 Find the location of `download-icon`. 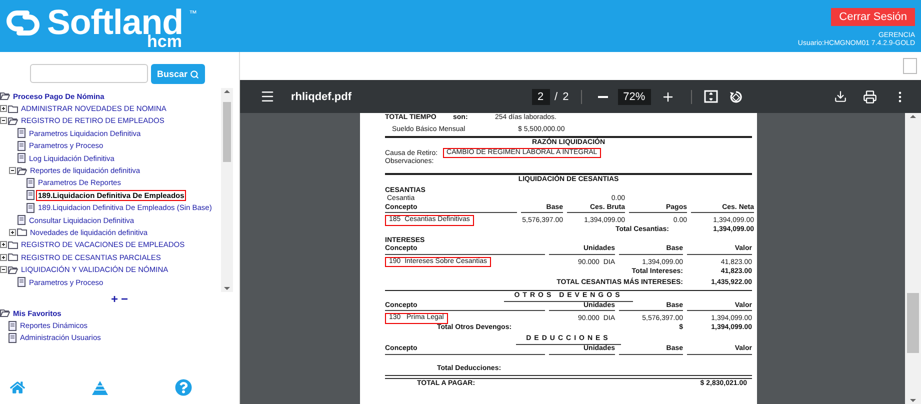

download-icon is located at coordinates (840, 96).